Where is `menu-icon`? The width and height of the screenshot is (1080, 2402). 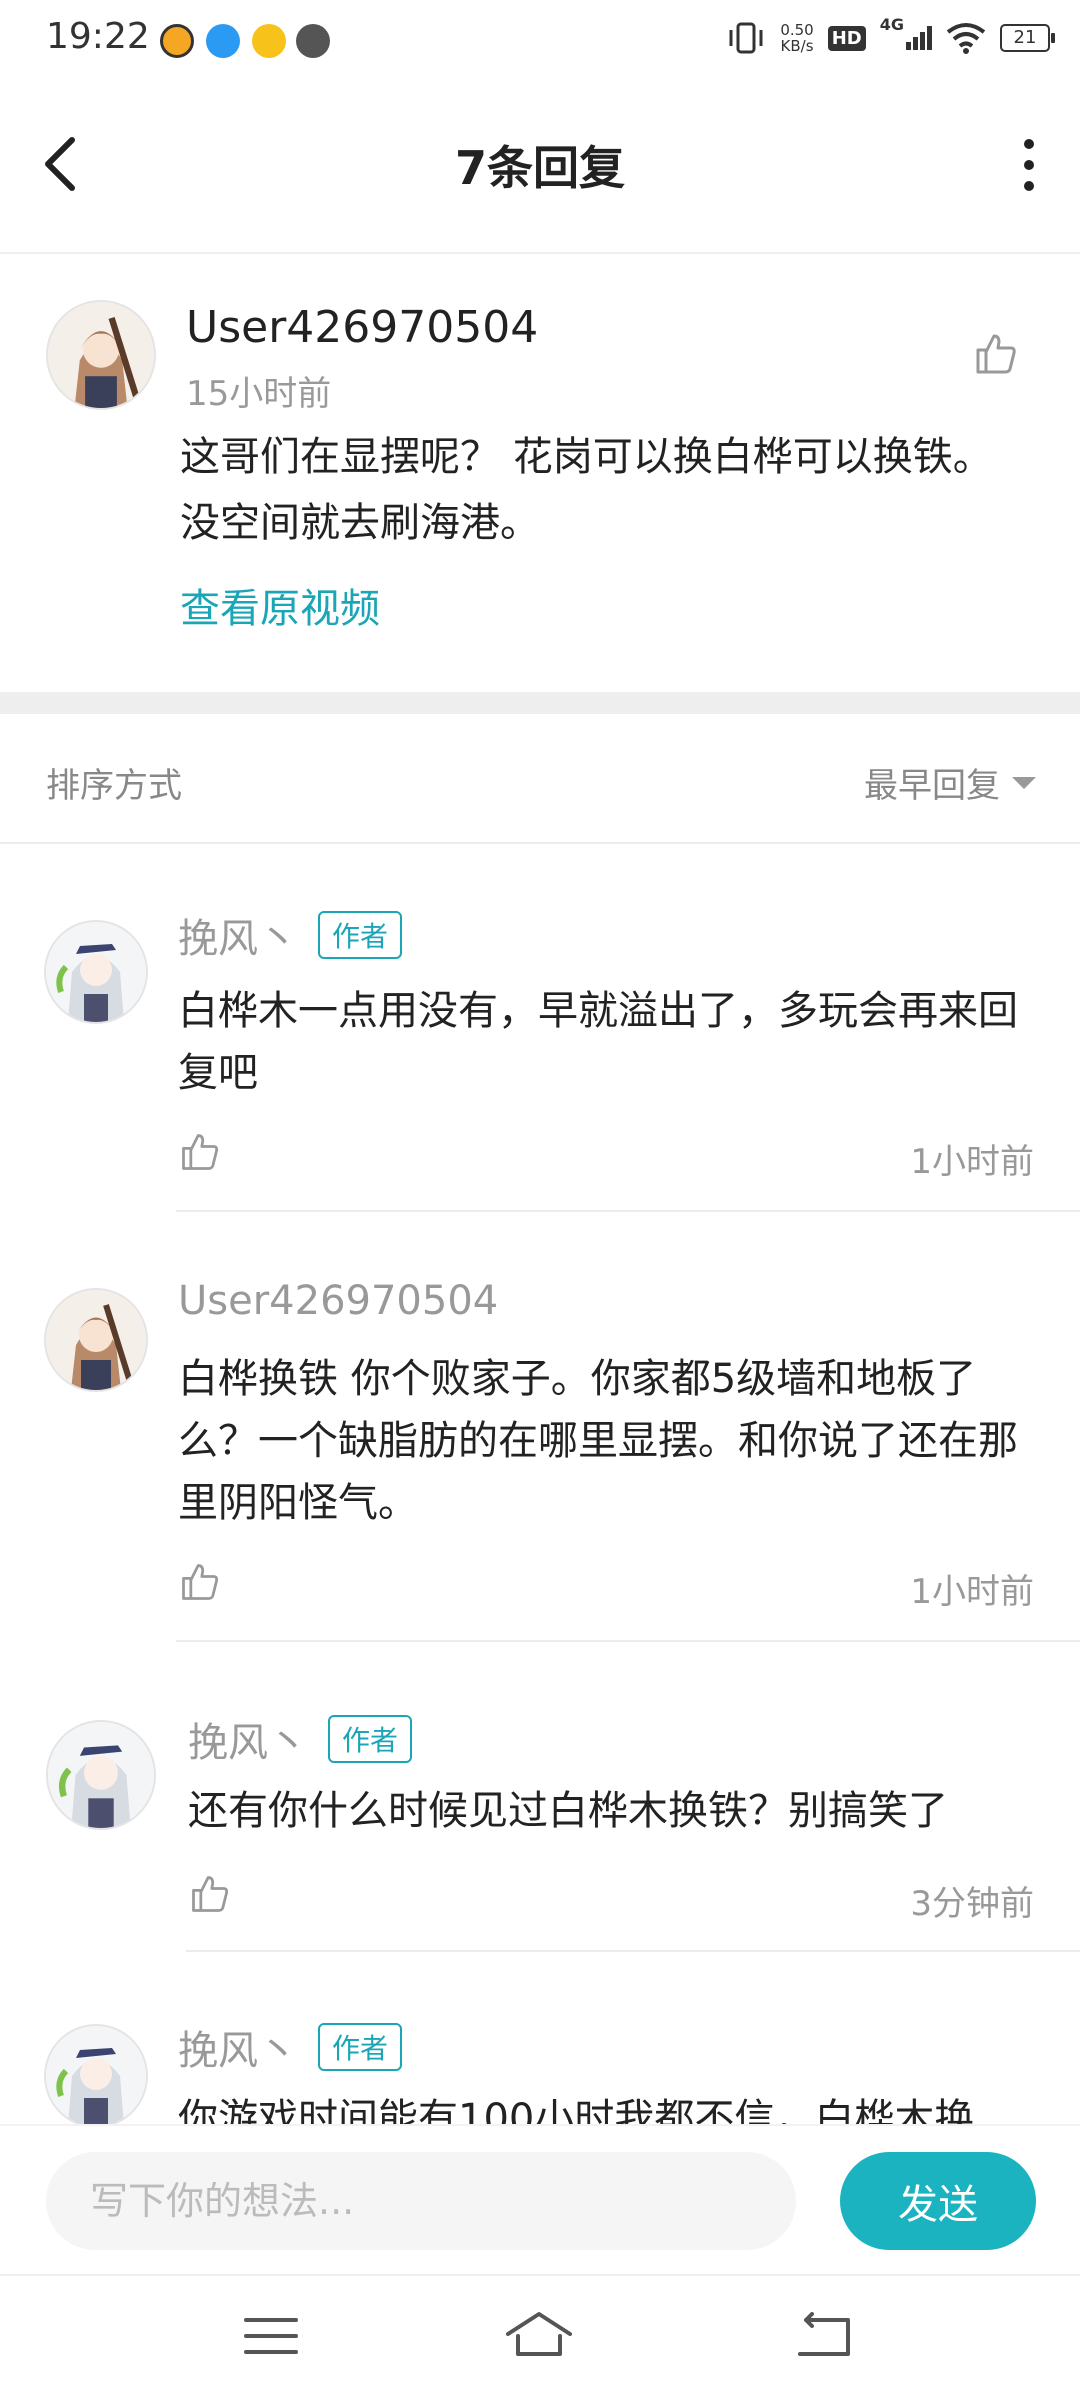
menu-icon is located at coordinates (271, 2336).